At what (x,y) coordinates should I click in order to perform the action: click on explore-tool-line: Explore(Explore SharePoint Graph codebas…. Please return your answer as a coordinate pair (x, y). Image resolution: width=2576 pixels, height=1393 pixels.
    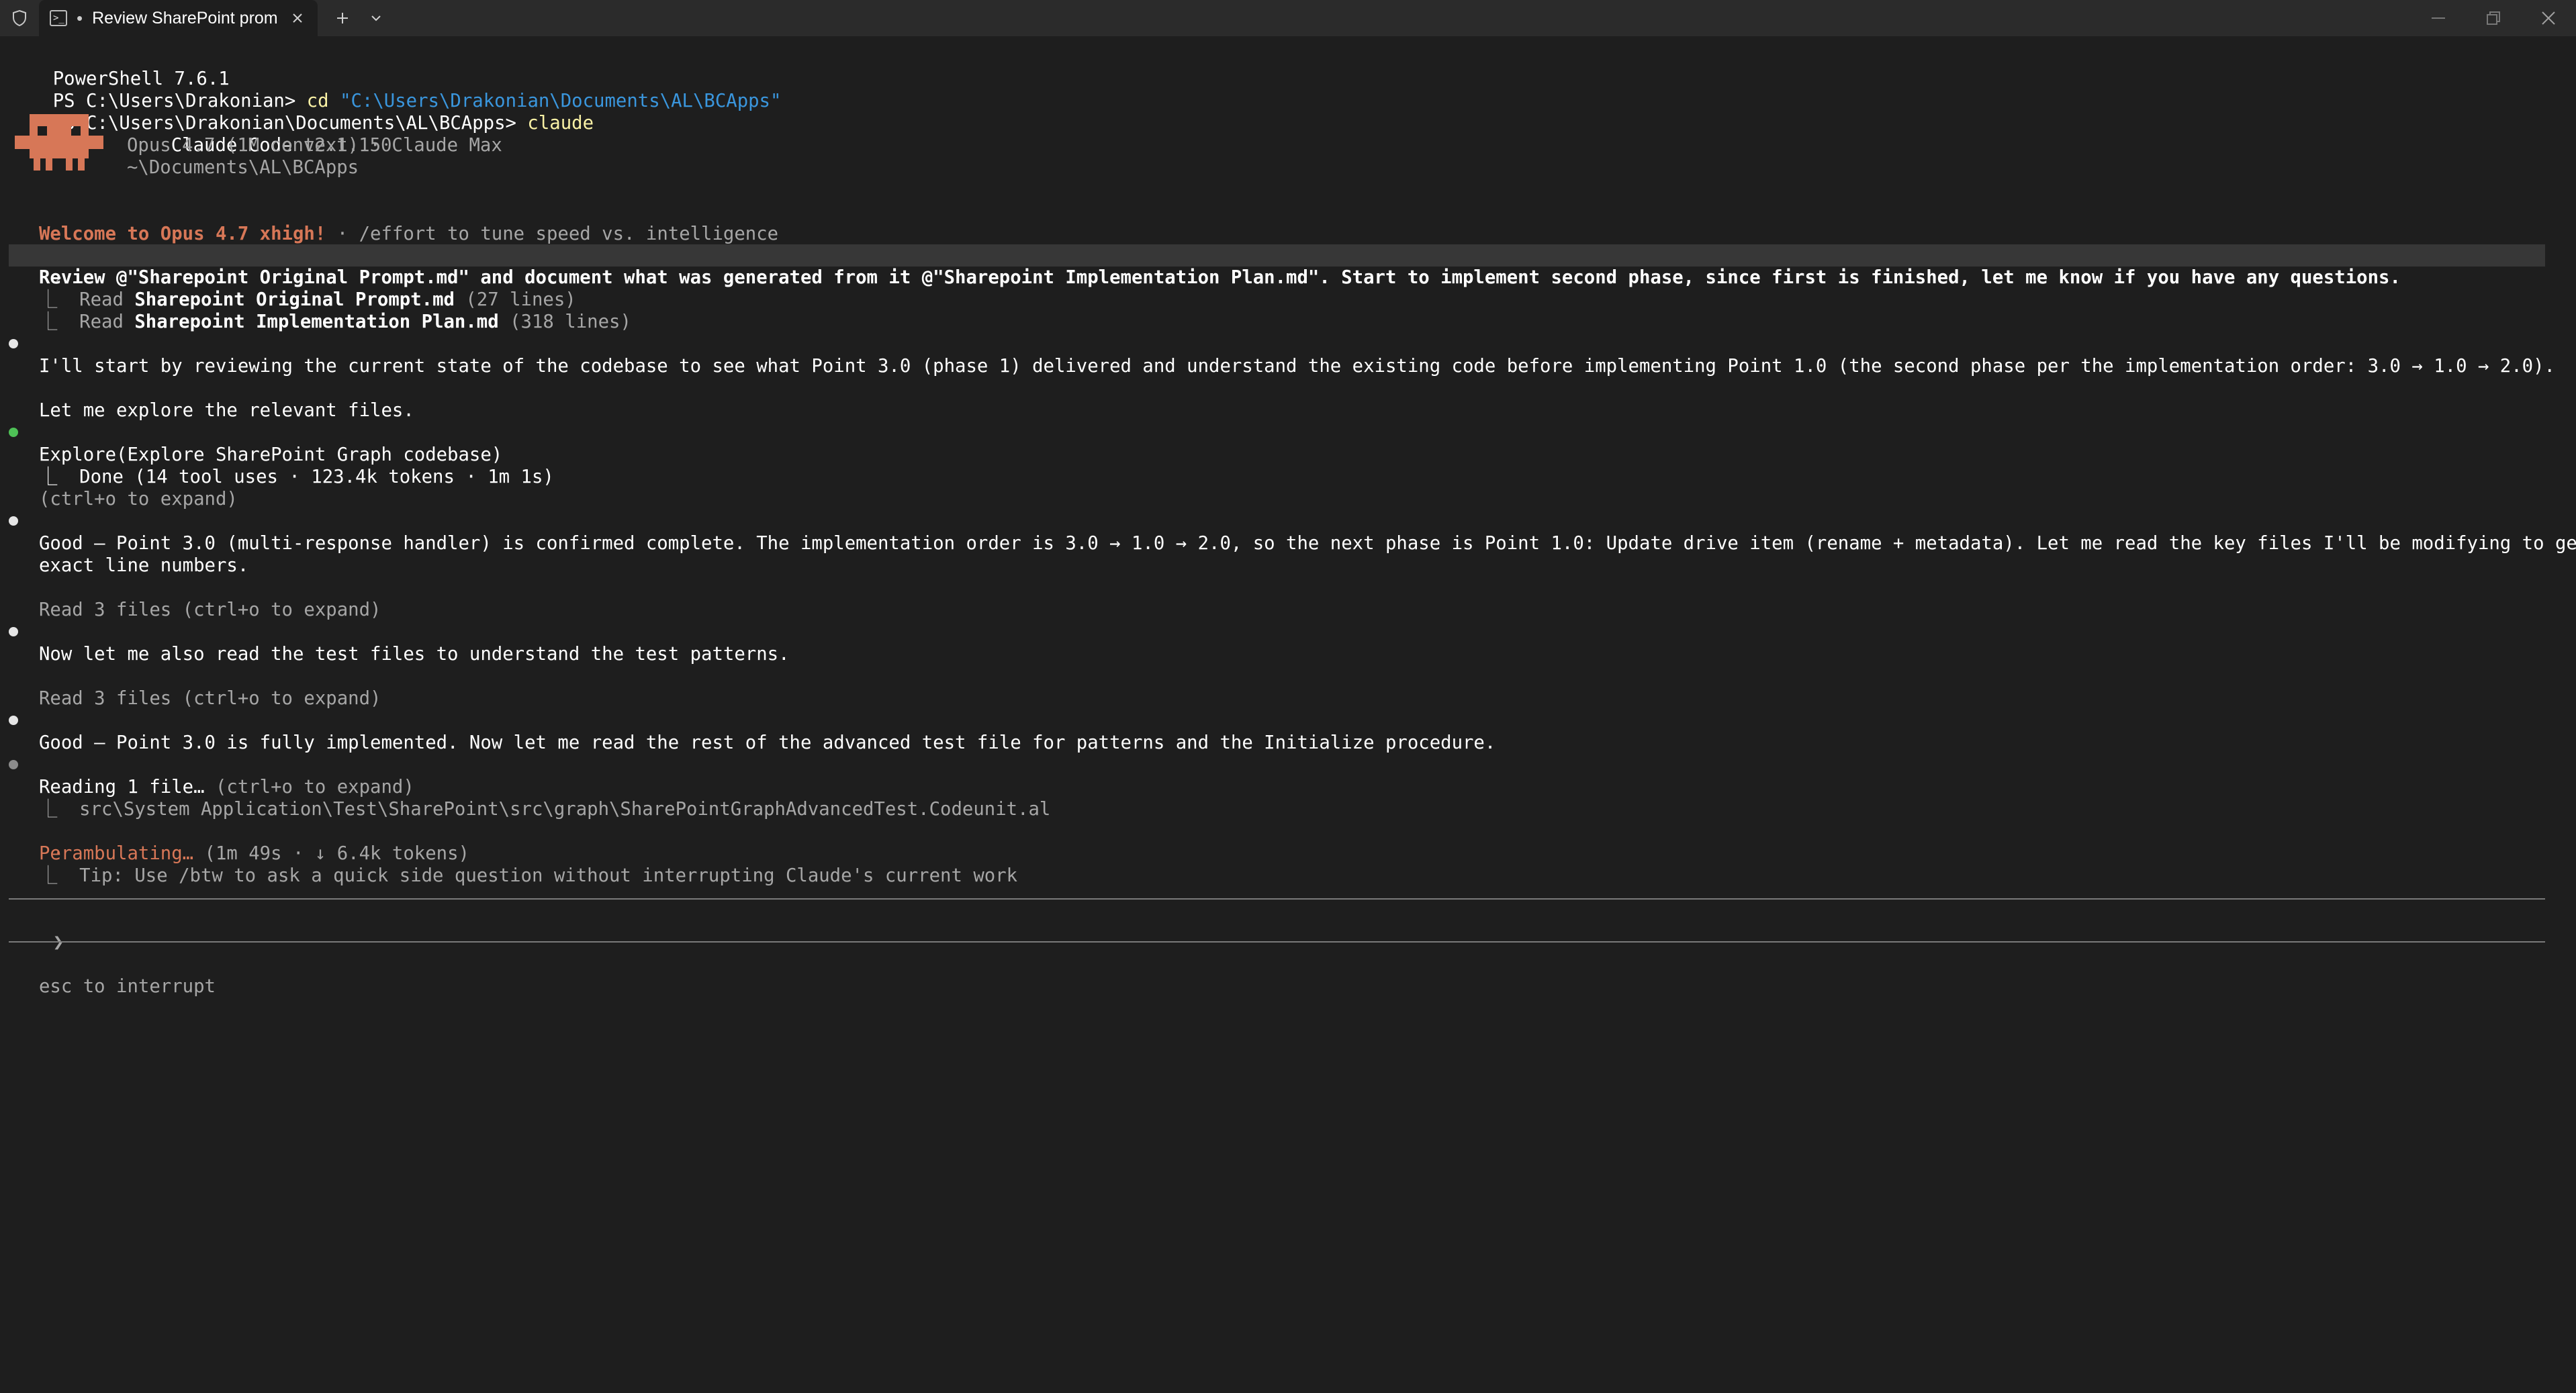
    Looking at the image, I should click on (255, 443).